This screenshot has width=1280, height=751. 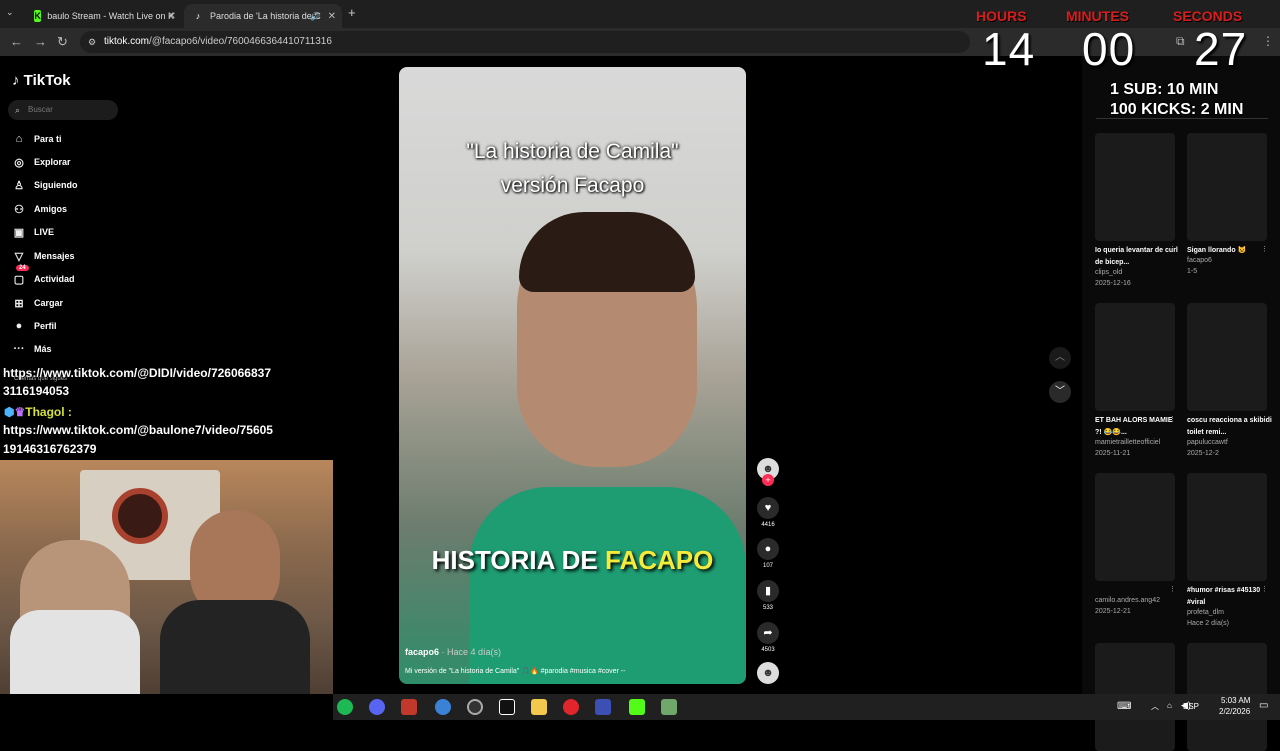 I want to click on forward-icon: →, so click(x=40, y=41).